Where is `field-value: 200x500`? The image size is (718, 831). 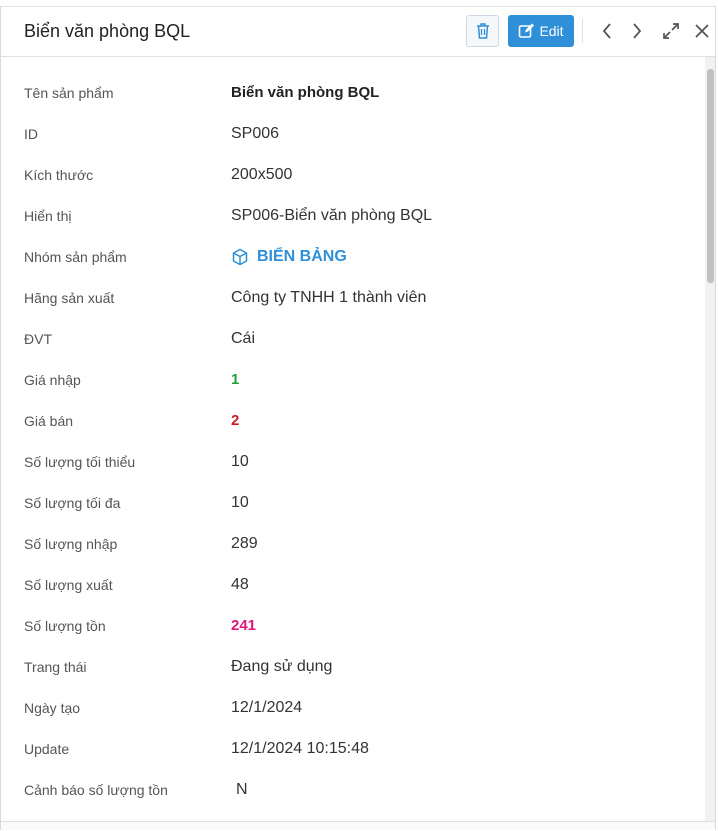 field-value: 200x500 is located at coordinates (262, 174).